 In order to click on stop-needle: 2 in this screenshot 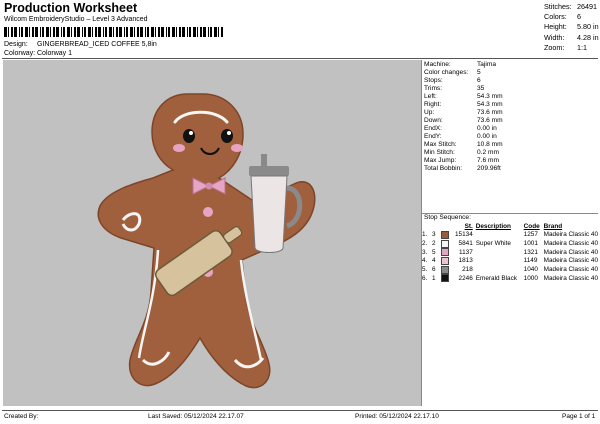, I will do `click(433, 244)`.